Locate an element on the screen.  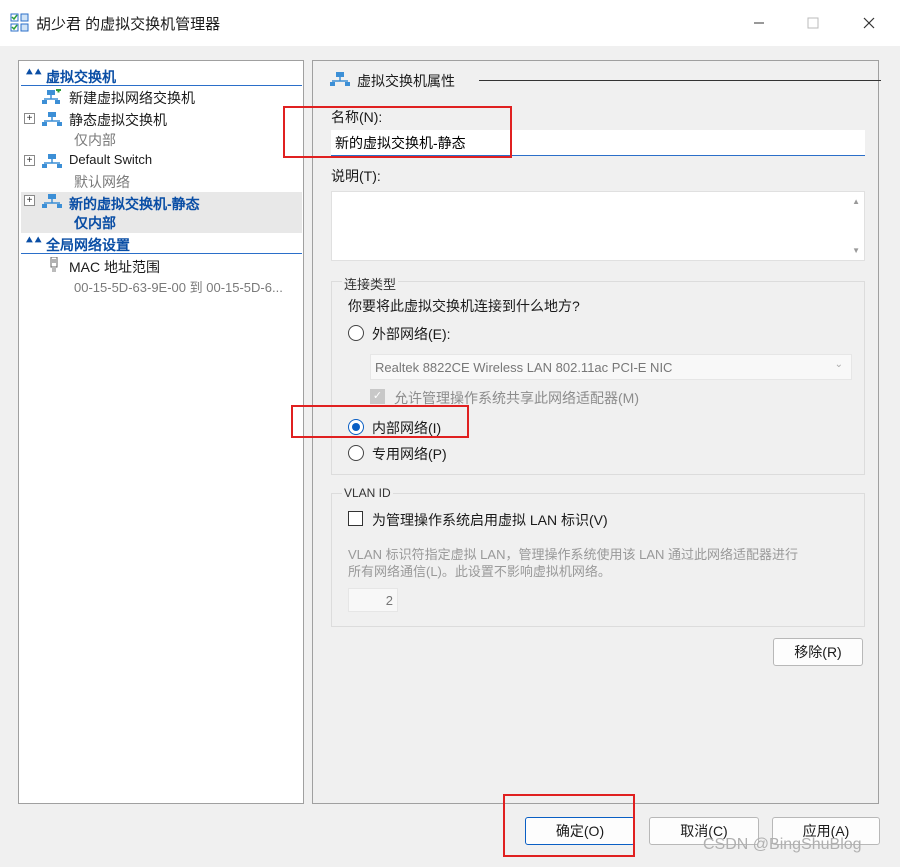
section-label: 虚拟交换机 is located at coordinates (81, 77).